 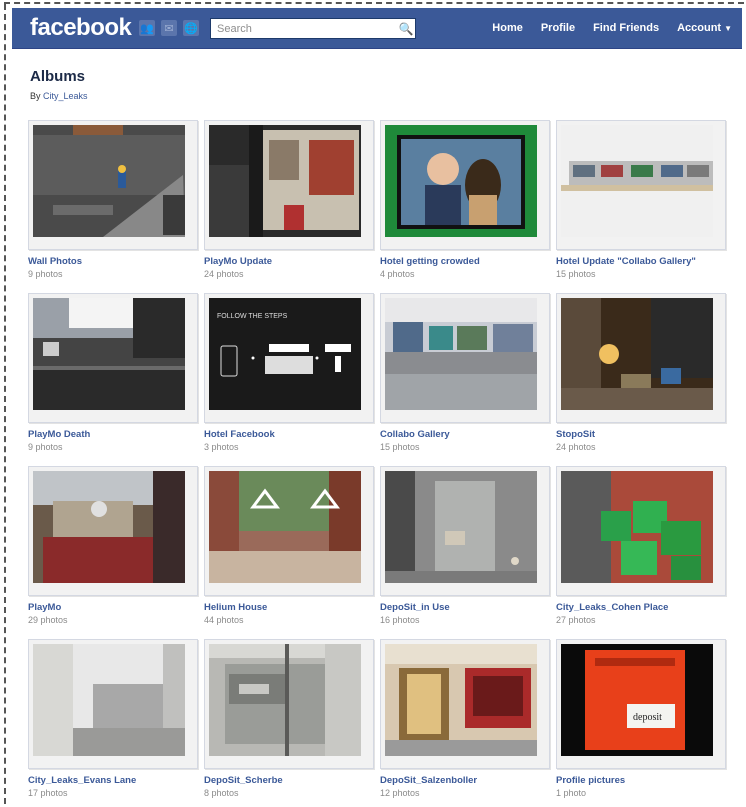 I want to click on friend-requests-icon: 👥, so click(x=147, y=28).